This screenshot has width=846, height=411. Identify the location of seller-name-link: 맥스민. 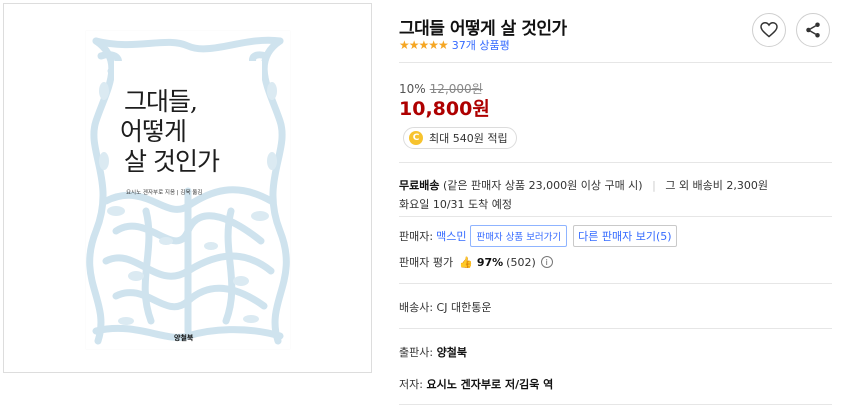
(451, 236).